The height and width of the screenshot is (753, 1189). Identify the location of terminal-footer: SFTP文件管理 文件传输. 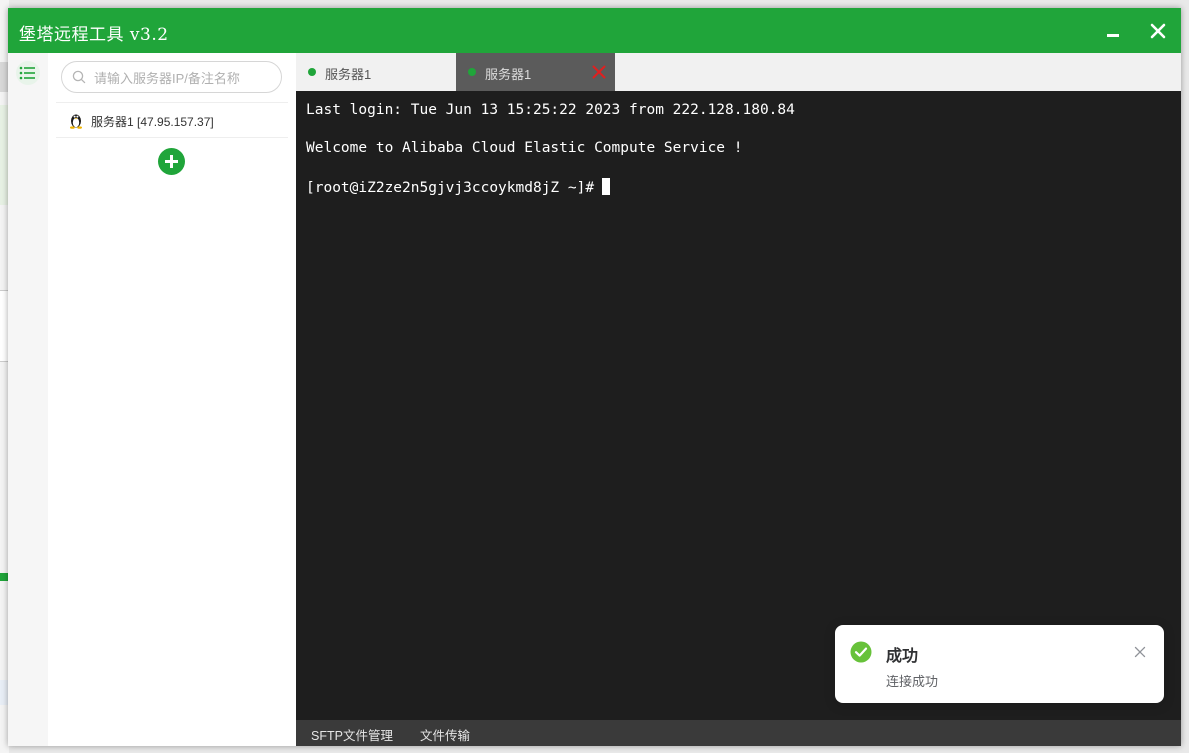
(738, 733).